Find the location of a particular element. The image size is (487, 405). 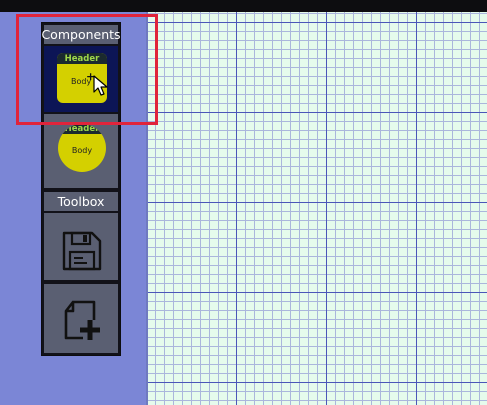

save-icon is located at coordinates (82, 251).